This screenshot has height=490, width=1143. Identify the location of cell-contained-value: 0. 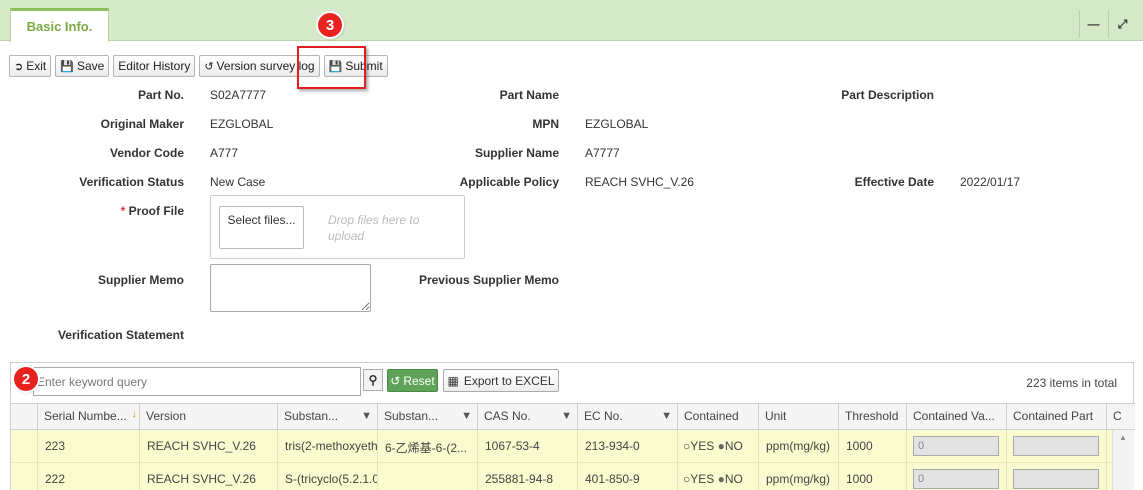
(956, 476).